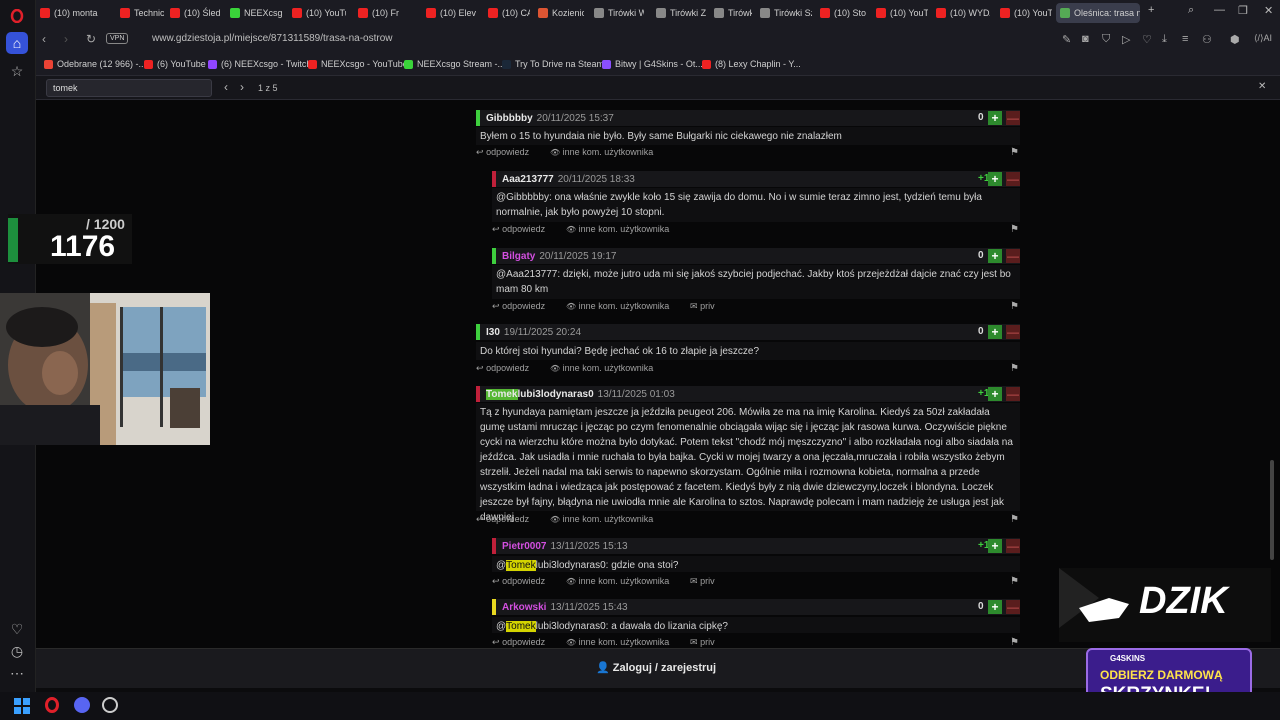  Describe the element at coordinates (82, 705) in the screenshot. I see `discord-taskbar-icon` at that location.